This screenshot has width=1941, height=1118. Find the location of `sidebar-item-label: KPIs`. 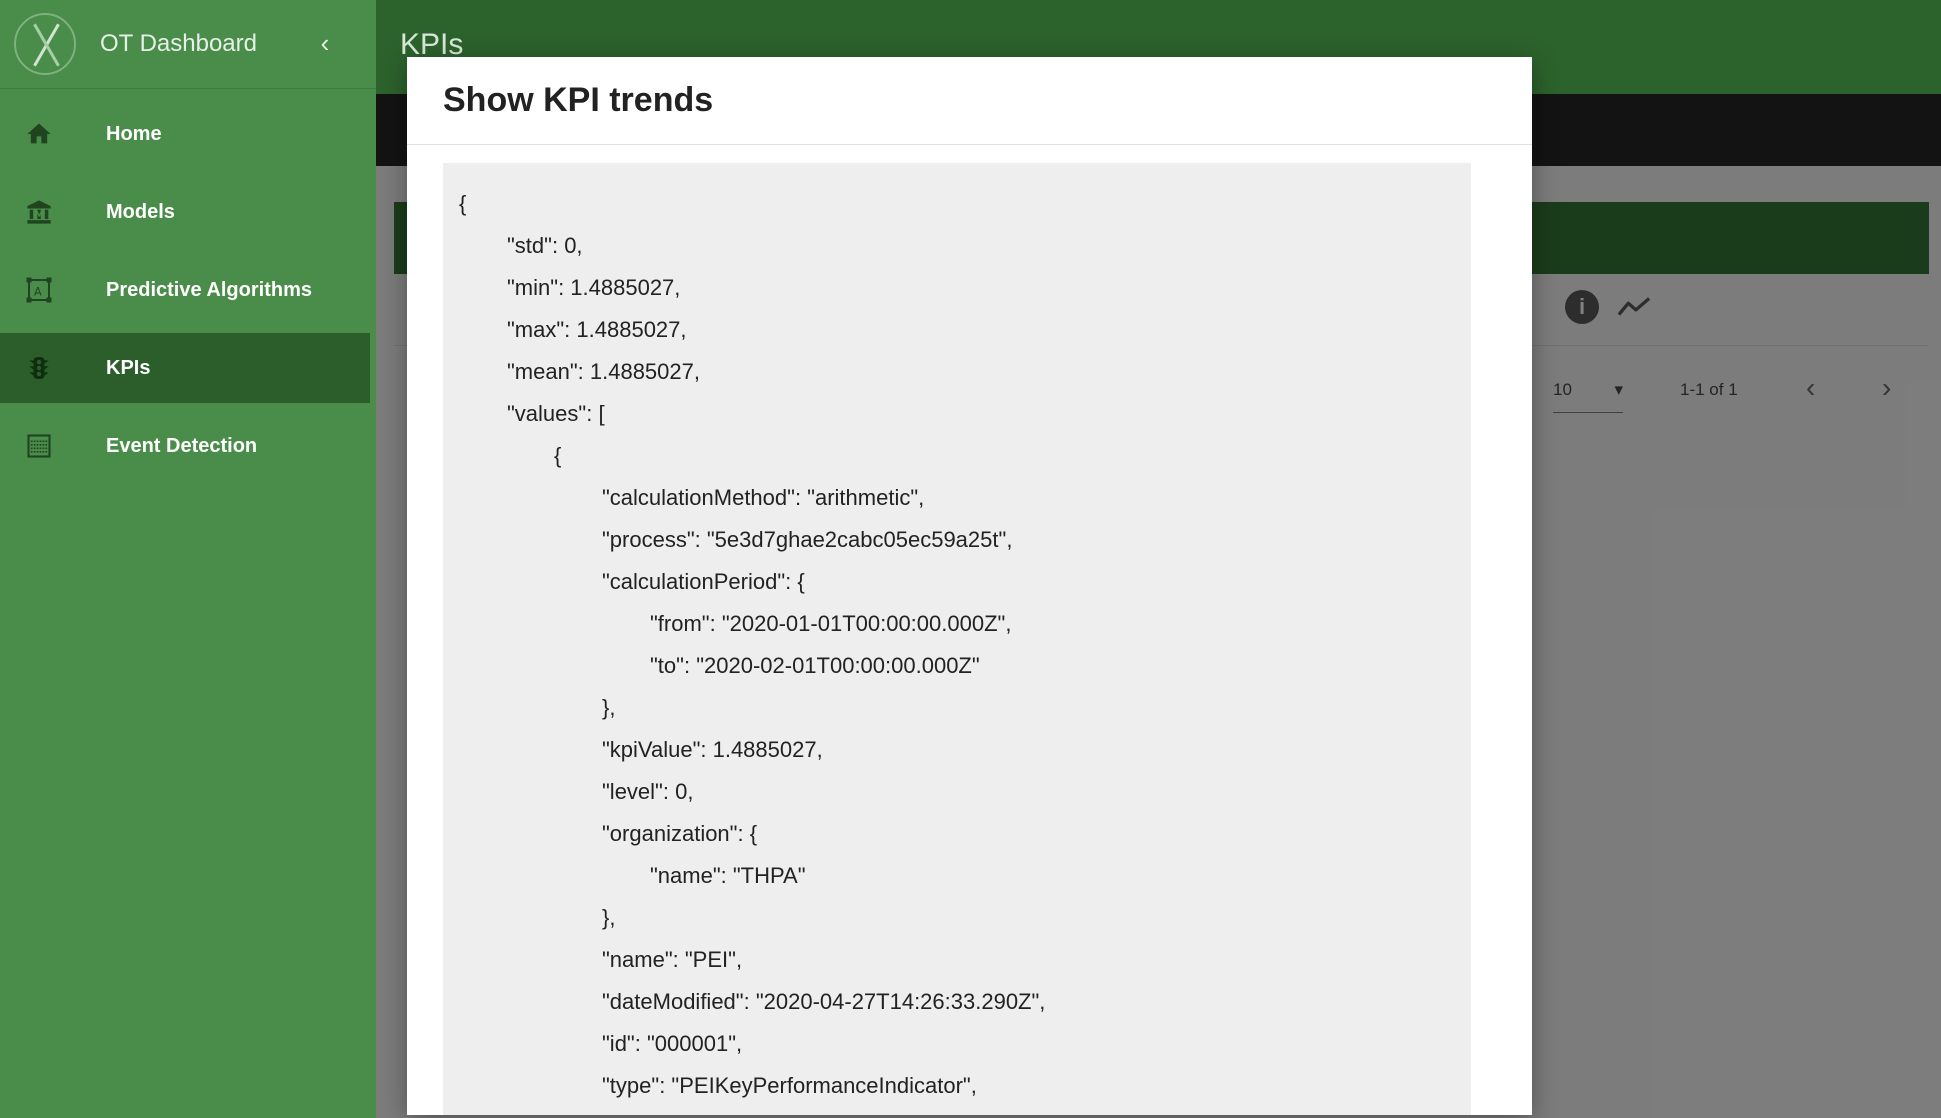

sidebar-item-label: KPIs is located at coordinates (128, 367).